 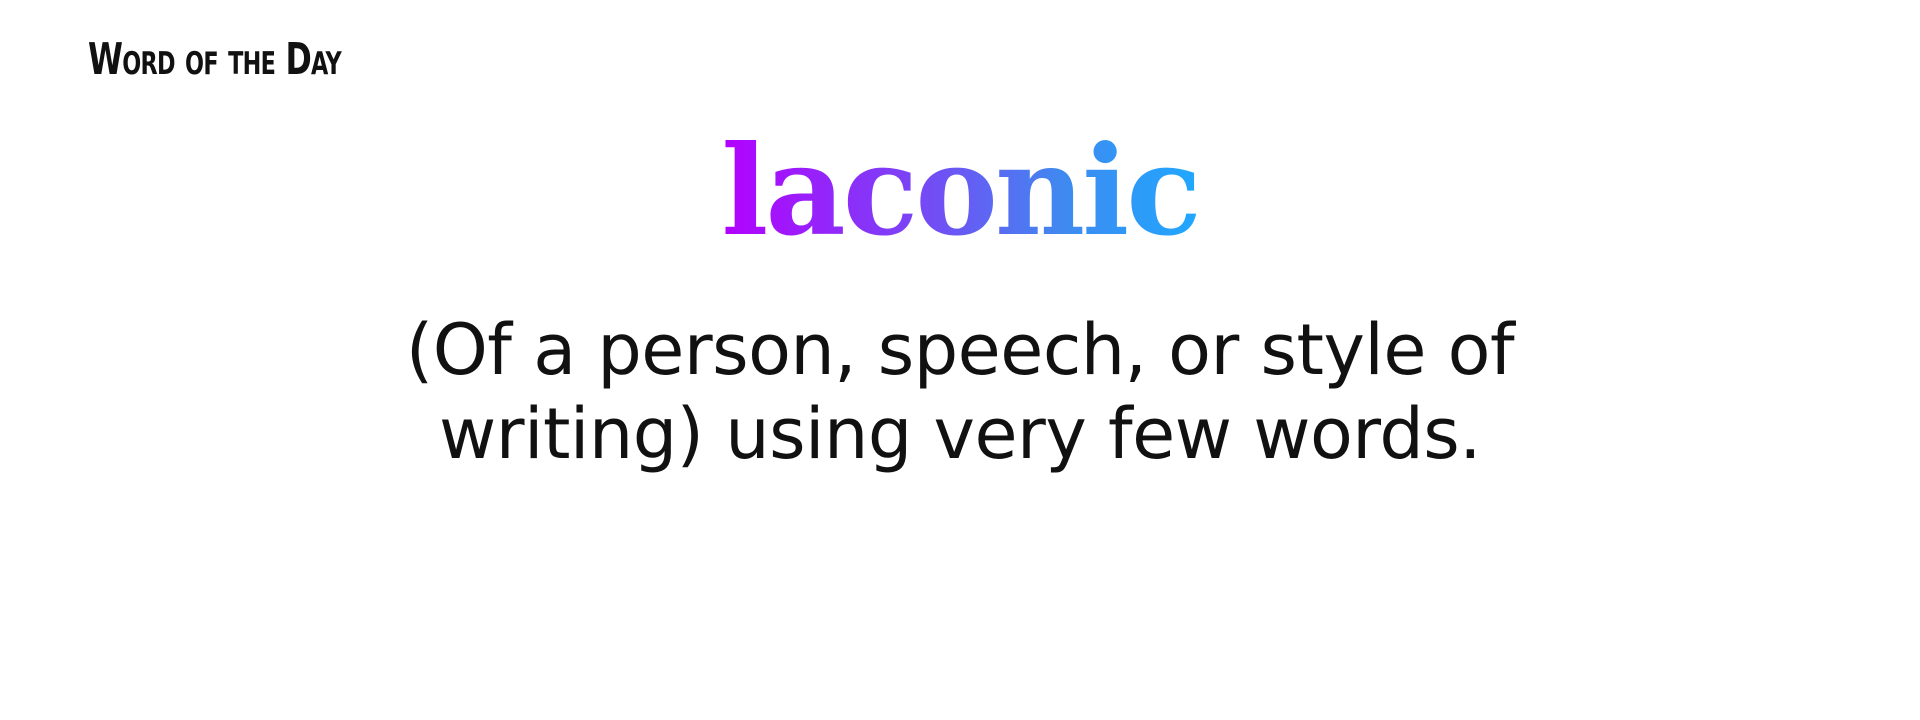 What do you see at coordinates (215, 59) in the screenshot?
I see `word-of-the-day-label: Word of the Day` at bounding box center [215, 59].